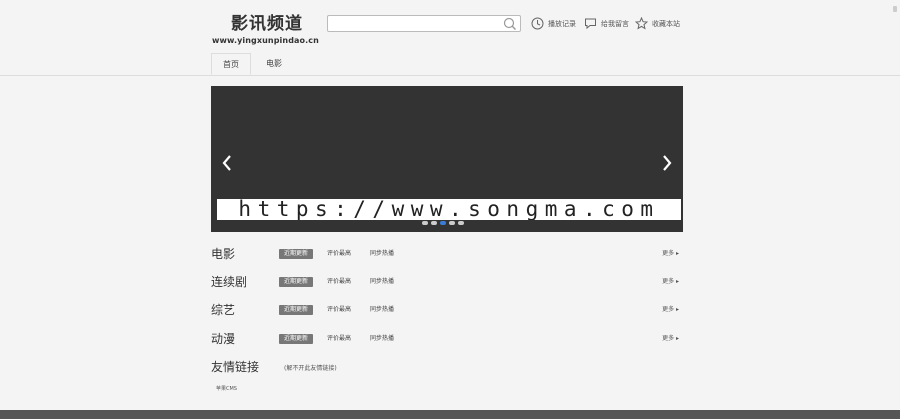 The width and height of the screenshot is (900, 419). What do you see at coordinates (447, 282) in the screenshot?
I see `category-row: 连续剧 近期更新 评价最高 同步热播 更多 ▸` at bounding box center [447, 282].